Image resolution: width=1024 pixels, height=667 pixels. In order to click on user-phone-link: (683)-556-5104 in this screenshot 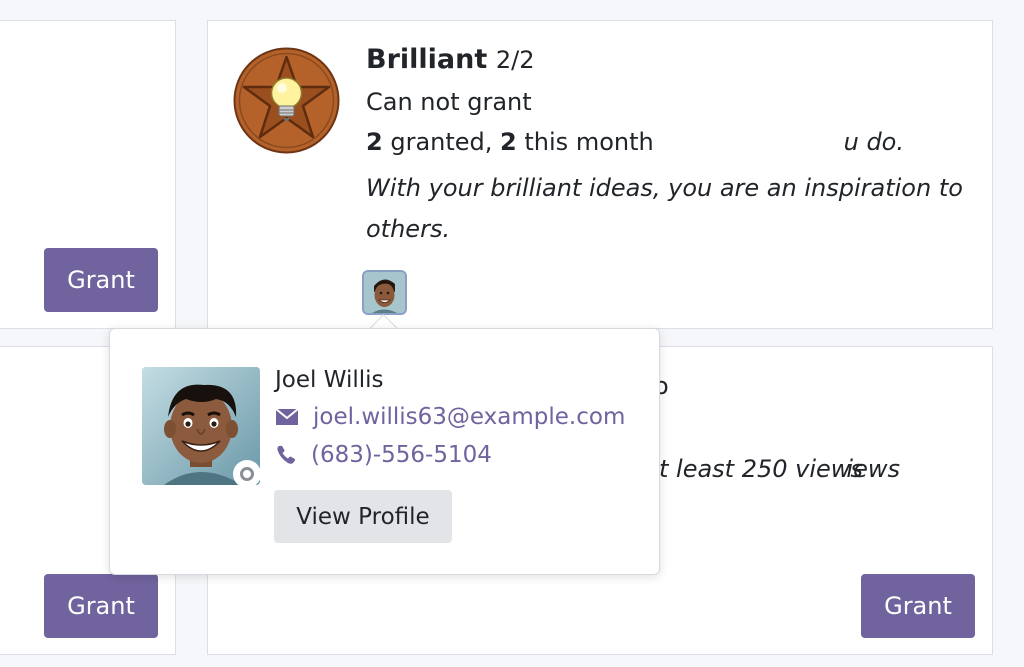, I will do `click(383, 455)`.